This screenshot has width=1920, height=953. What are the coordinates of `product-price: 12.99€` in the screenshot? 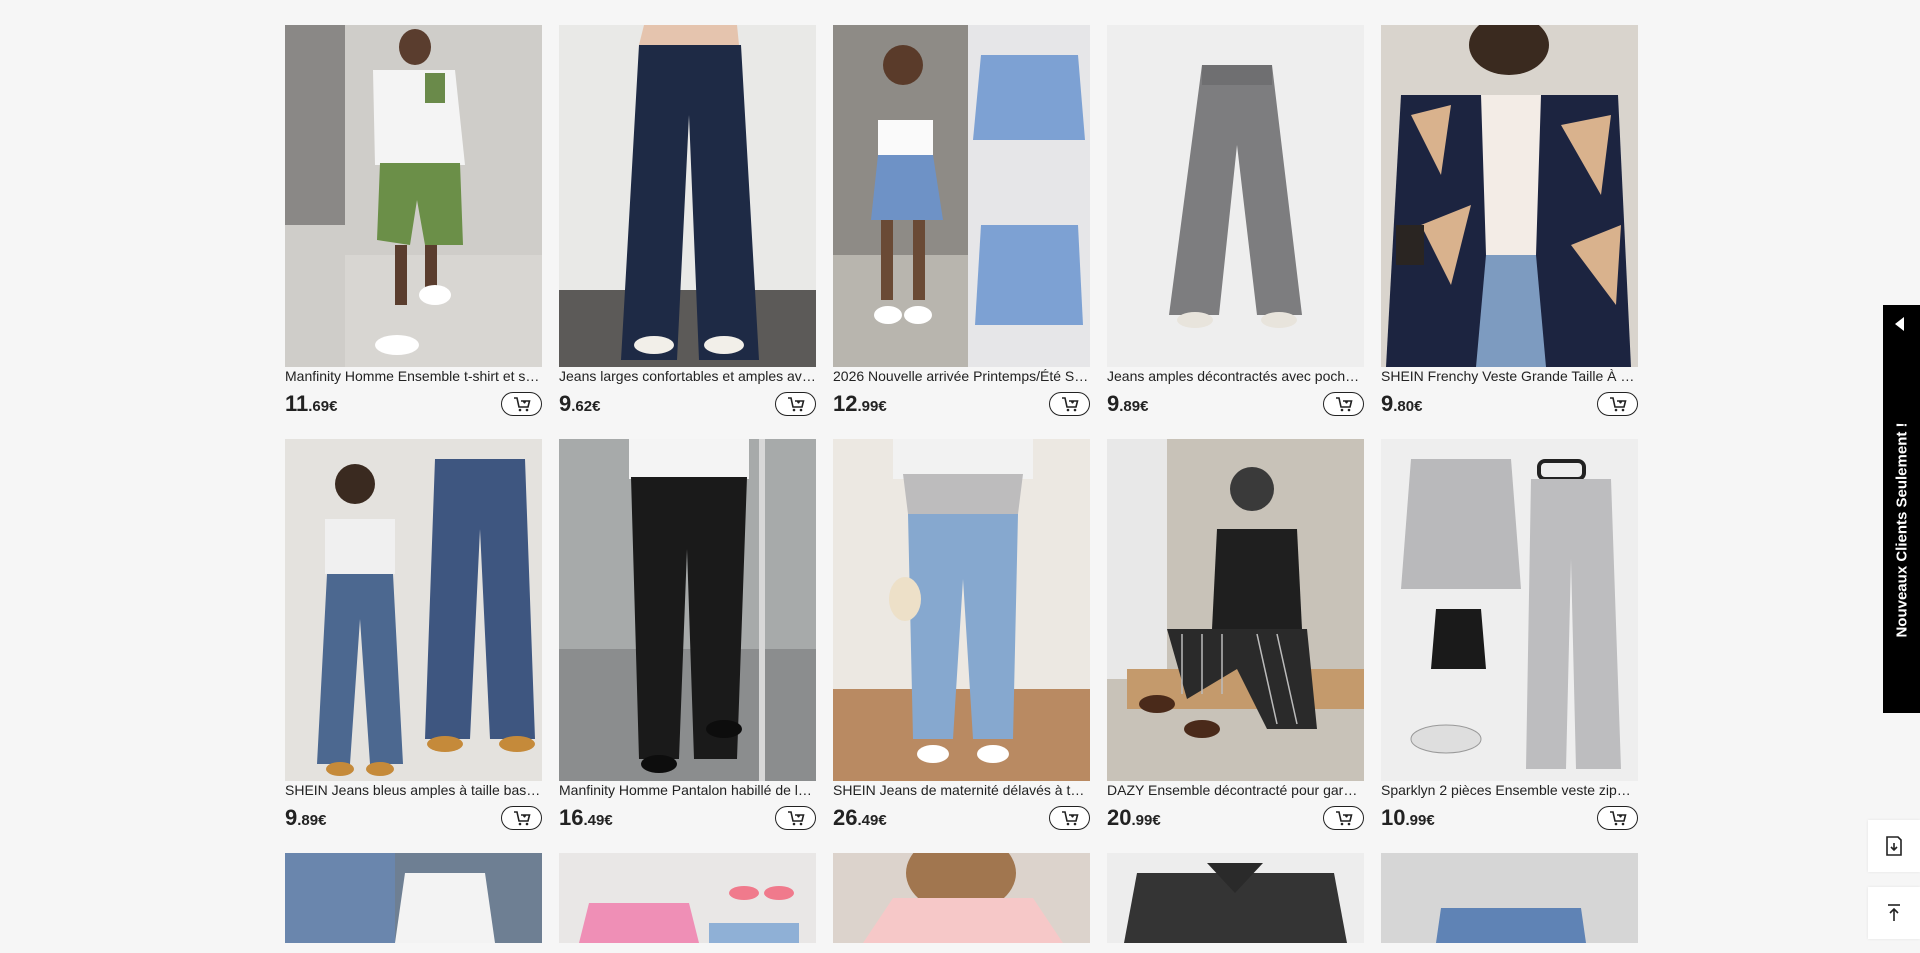 It's located at (860, 403).